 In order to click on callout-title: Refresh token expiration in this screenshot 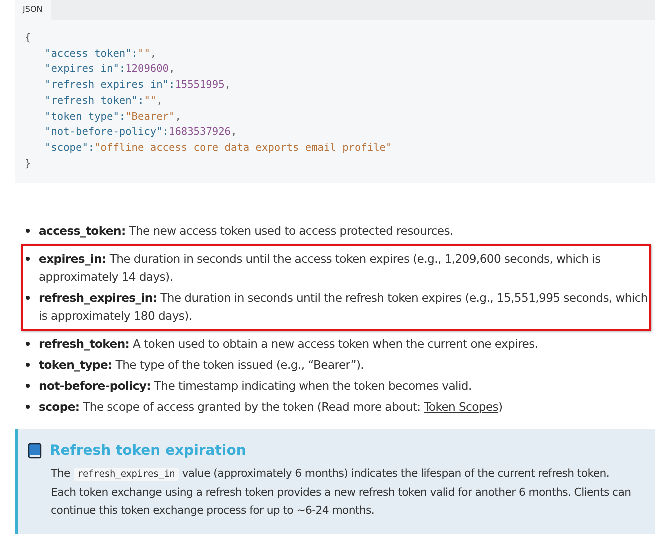, I will do `click(148, 451)`.